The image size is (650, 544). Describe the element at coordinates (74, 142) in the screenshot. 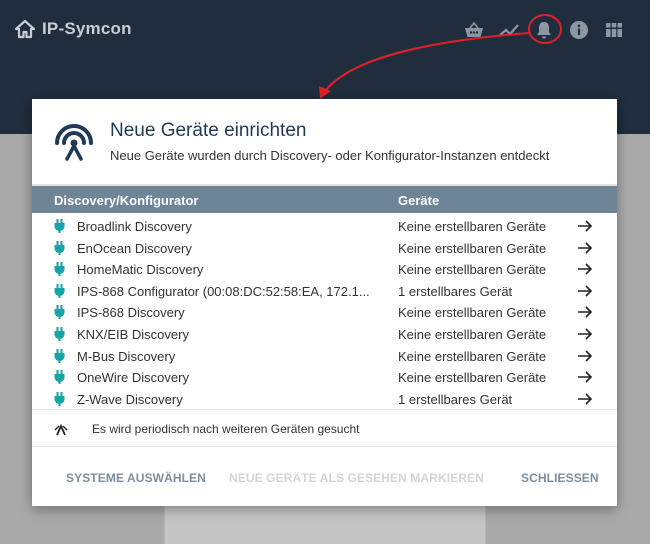

I see `antenna-icon` at that location.